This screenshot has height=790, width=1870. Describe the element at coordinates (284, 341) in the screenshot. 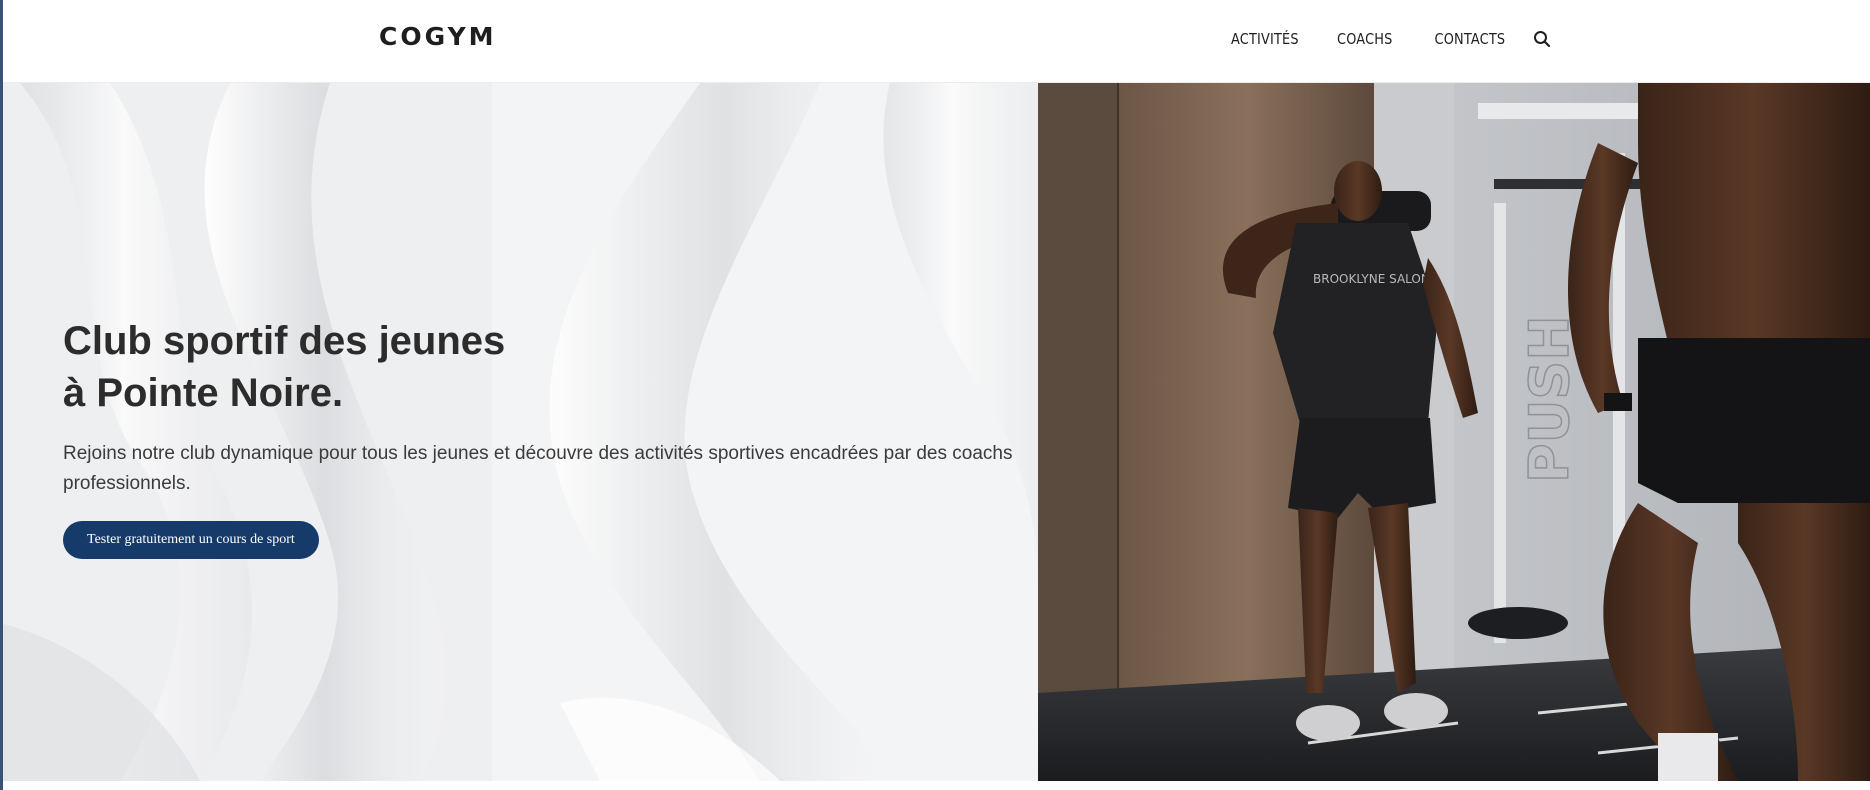

I see `hero-title-line-1: Club sportif des jeunes` at that location.